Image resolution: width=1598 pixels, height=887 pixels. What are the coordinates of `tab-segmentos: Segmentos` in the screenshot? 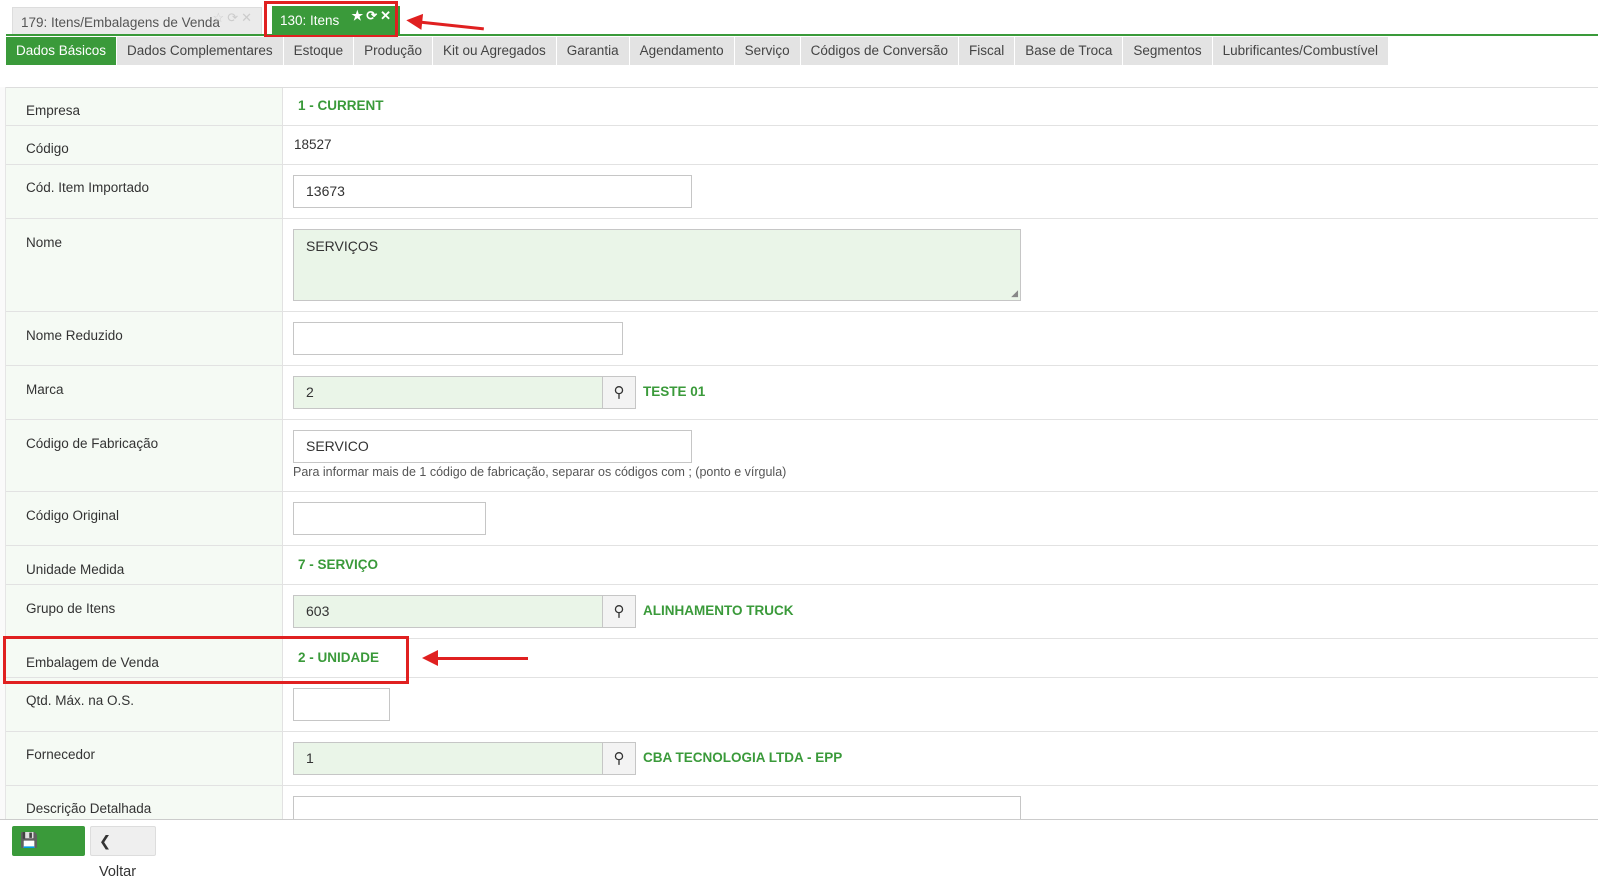 It's located at (1168, 51).